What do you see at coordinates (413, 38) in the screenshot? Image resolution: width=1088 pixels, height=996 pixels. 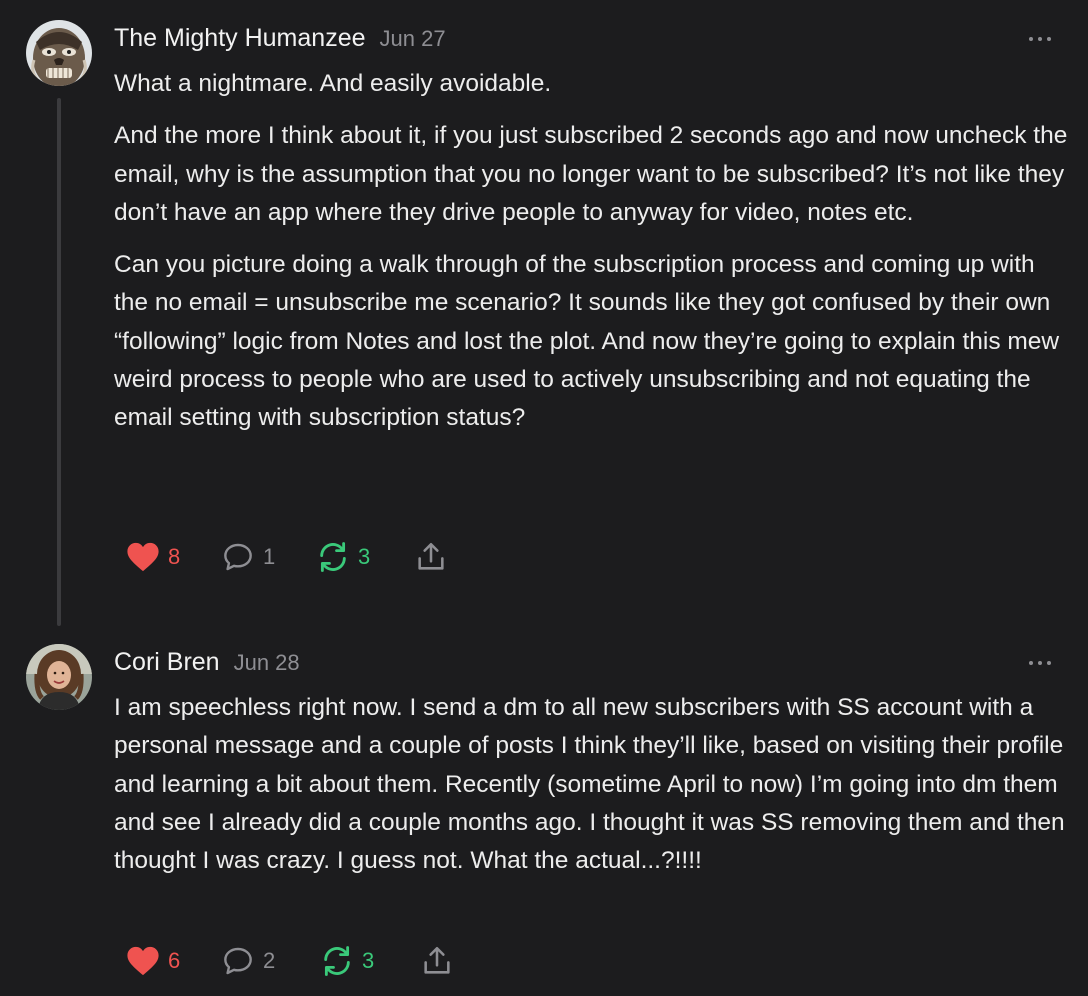 I see `comment-date: Jun 27` at bounding box center [413, 38].